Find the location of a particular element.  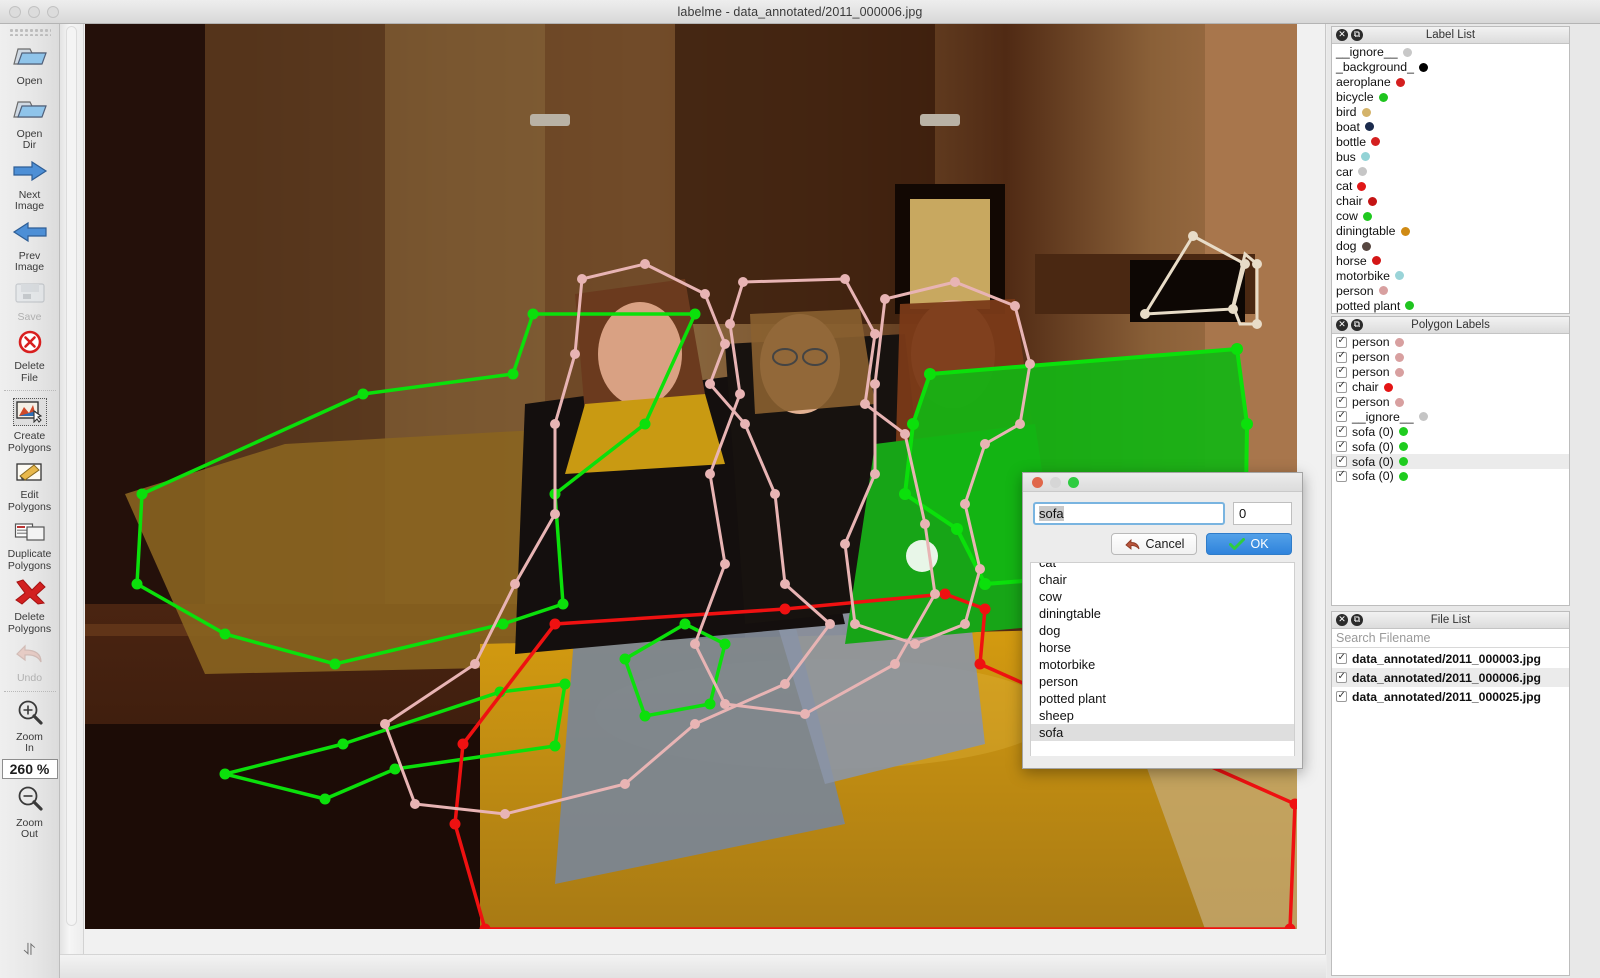

dialog-option: chair is located at coordinates (1162, 579).